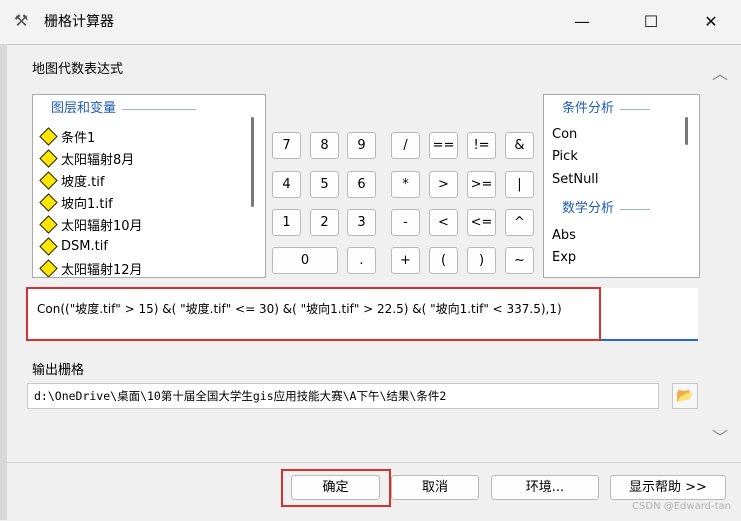  Describe the element at coordinates (405, 222) in the screenshot. I see `key-minus: -` at that location.